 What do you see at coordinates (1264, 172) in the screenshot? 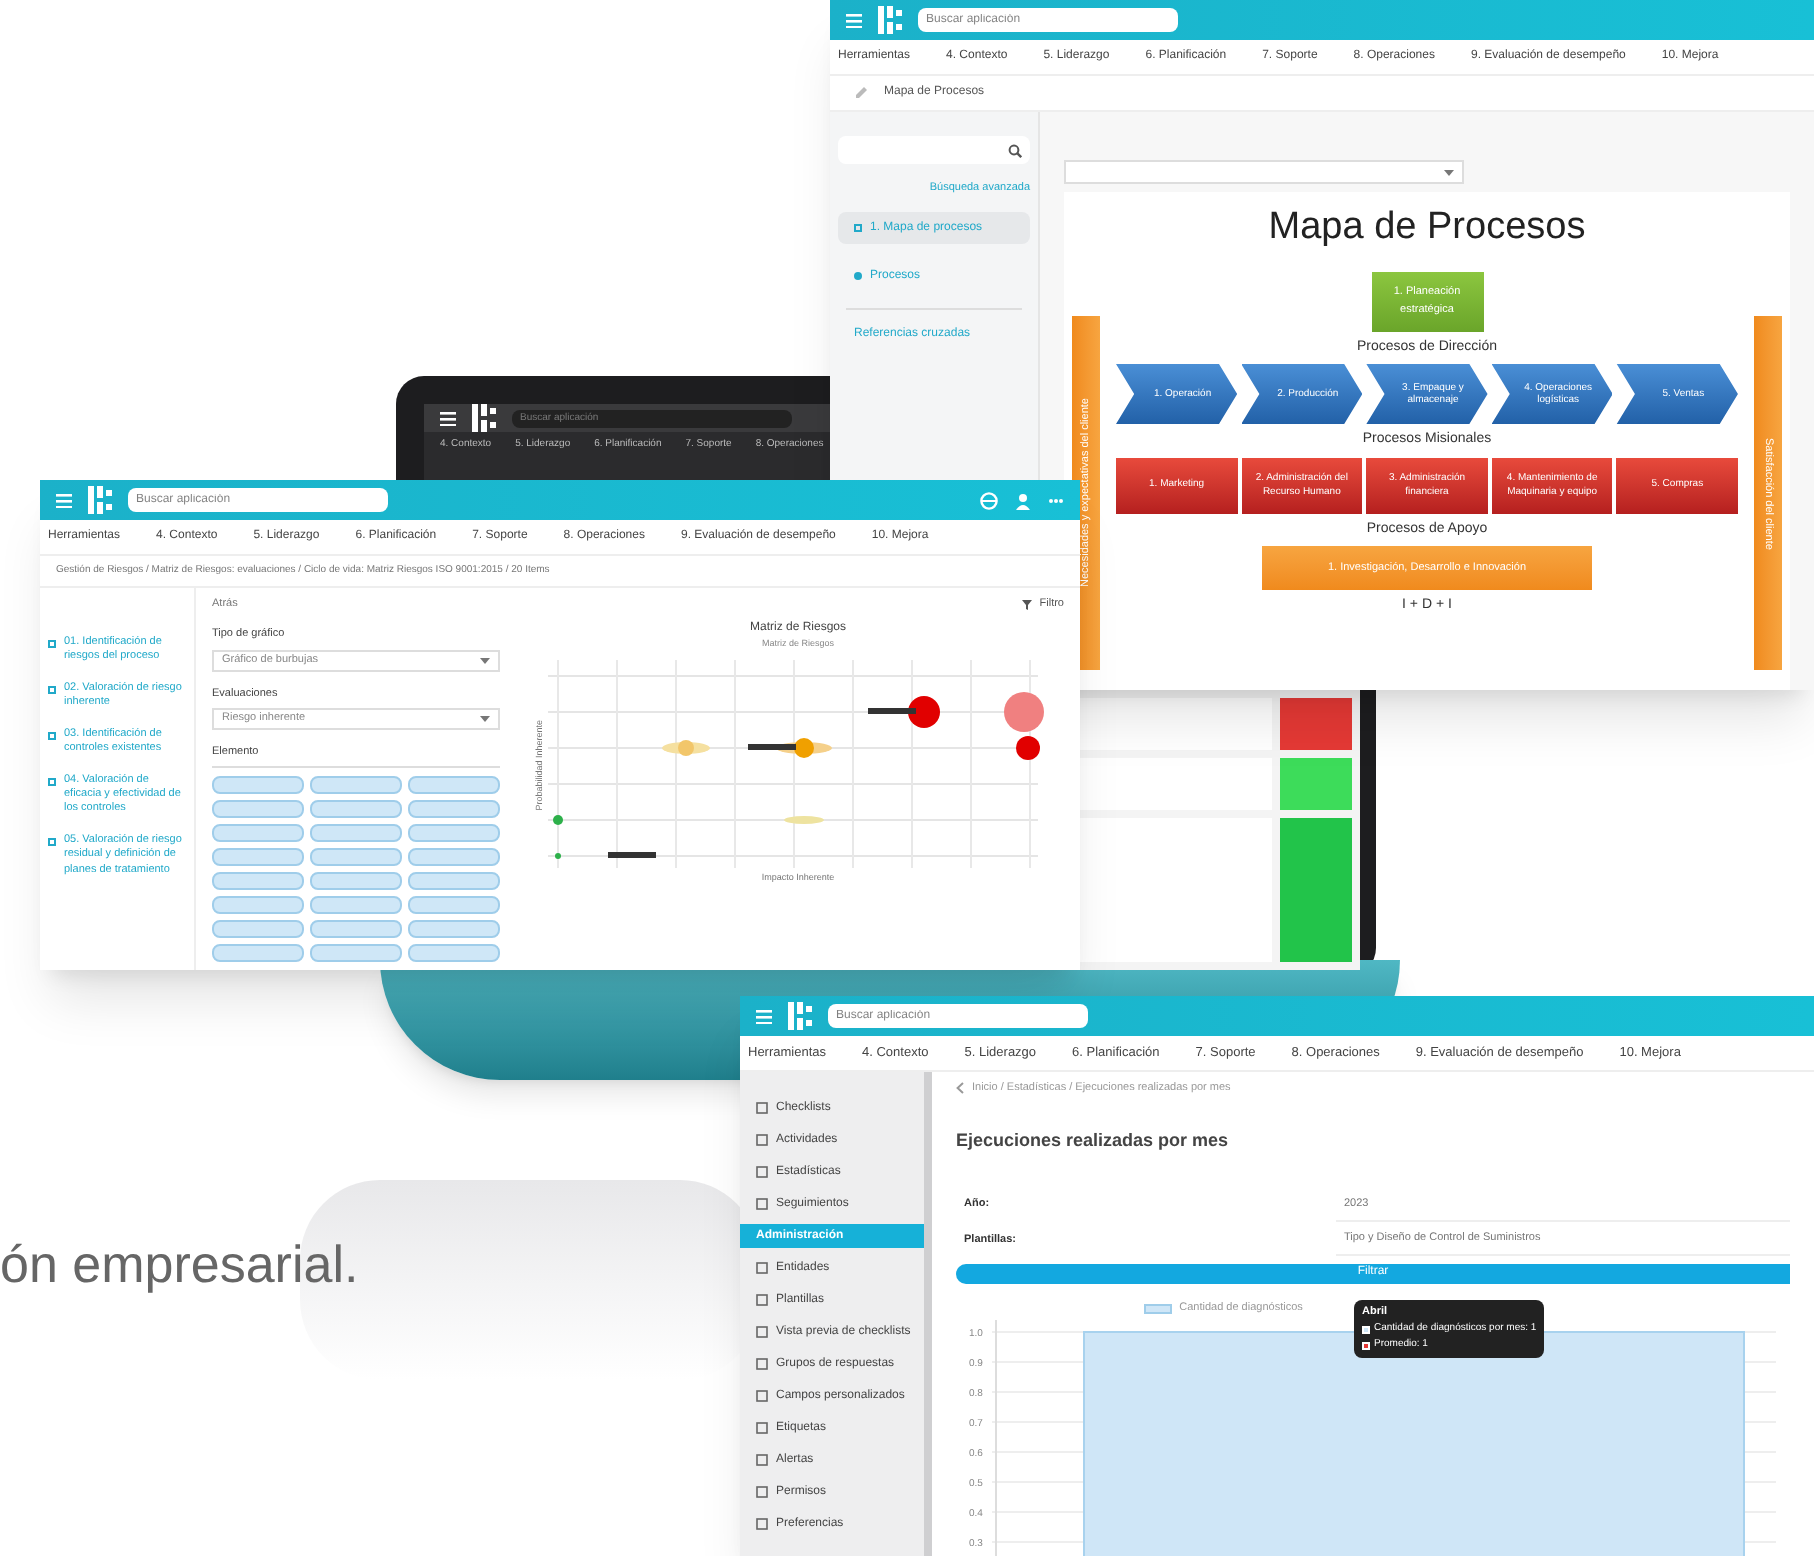
I see `dropdown` at bounding box center [1264, 172].